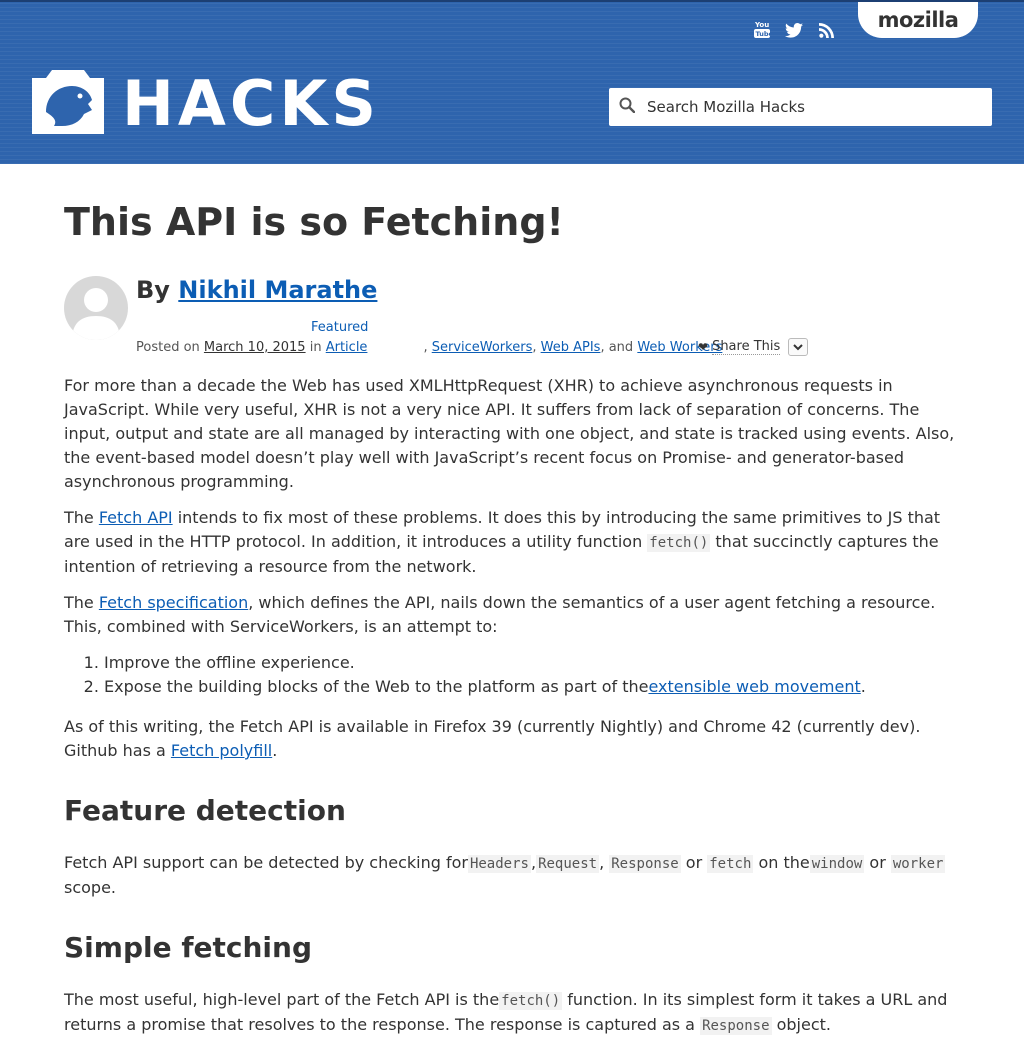 The width and height of the screenshot is (1024, 1050). I want to click on extensible-web-link: extensible web movement, so click(754, 686).